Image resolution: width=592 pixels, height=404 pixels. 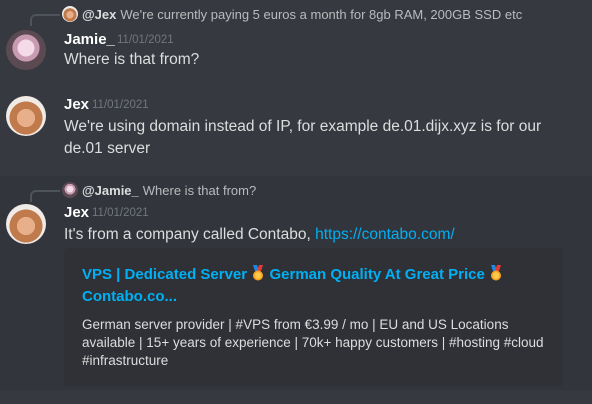 What do you see at coordinates (376, 274) in the screenshot?
I see `embed-title-part2: German Quality At Great Price` at bounding box center [376, 274].